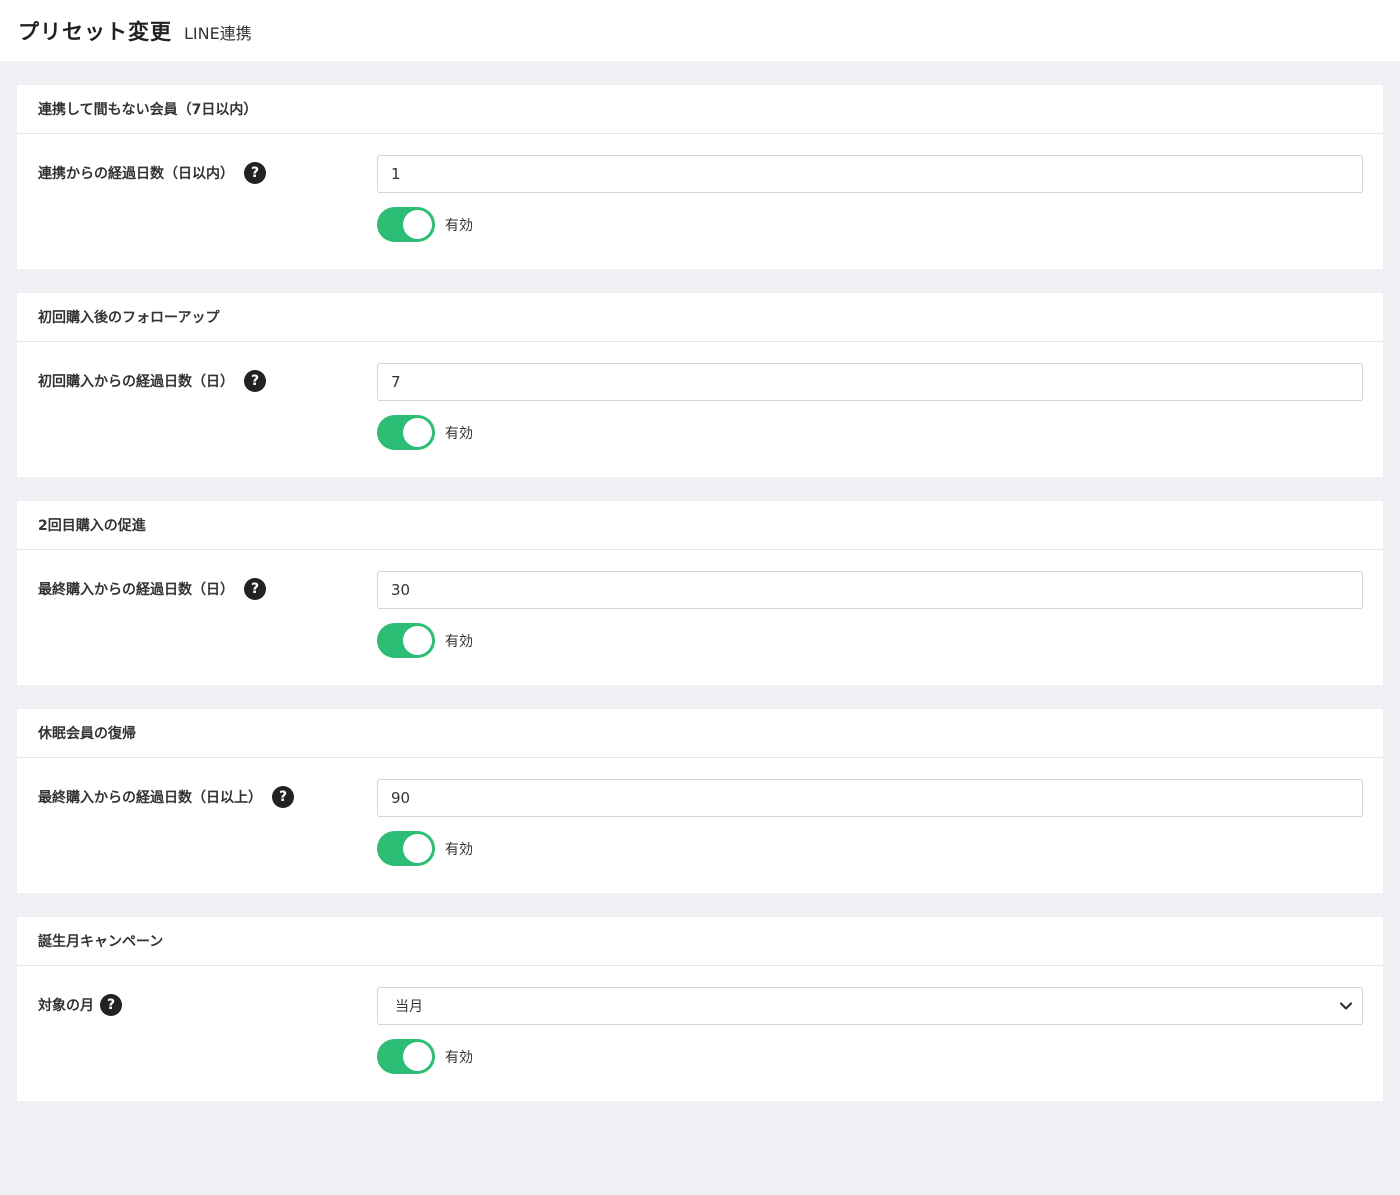  Describe the element at coordinates (136, 590) in the screenshot. I see `field-label: 最終購入からの経過日数（日）` at that location.